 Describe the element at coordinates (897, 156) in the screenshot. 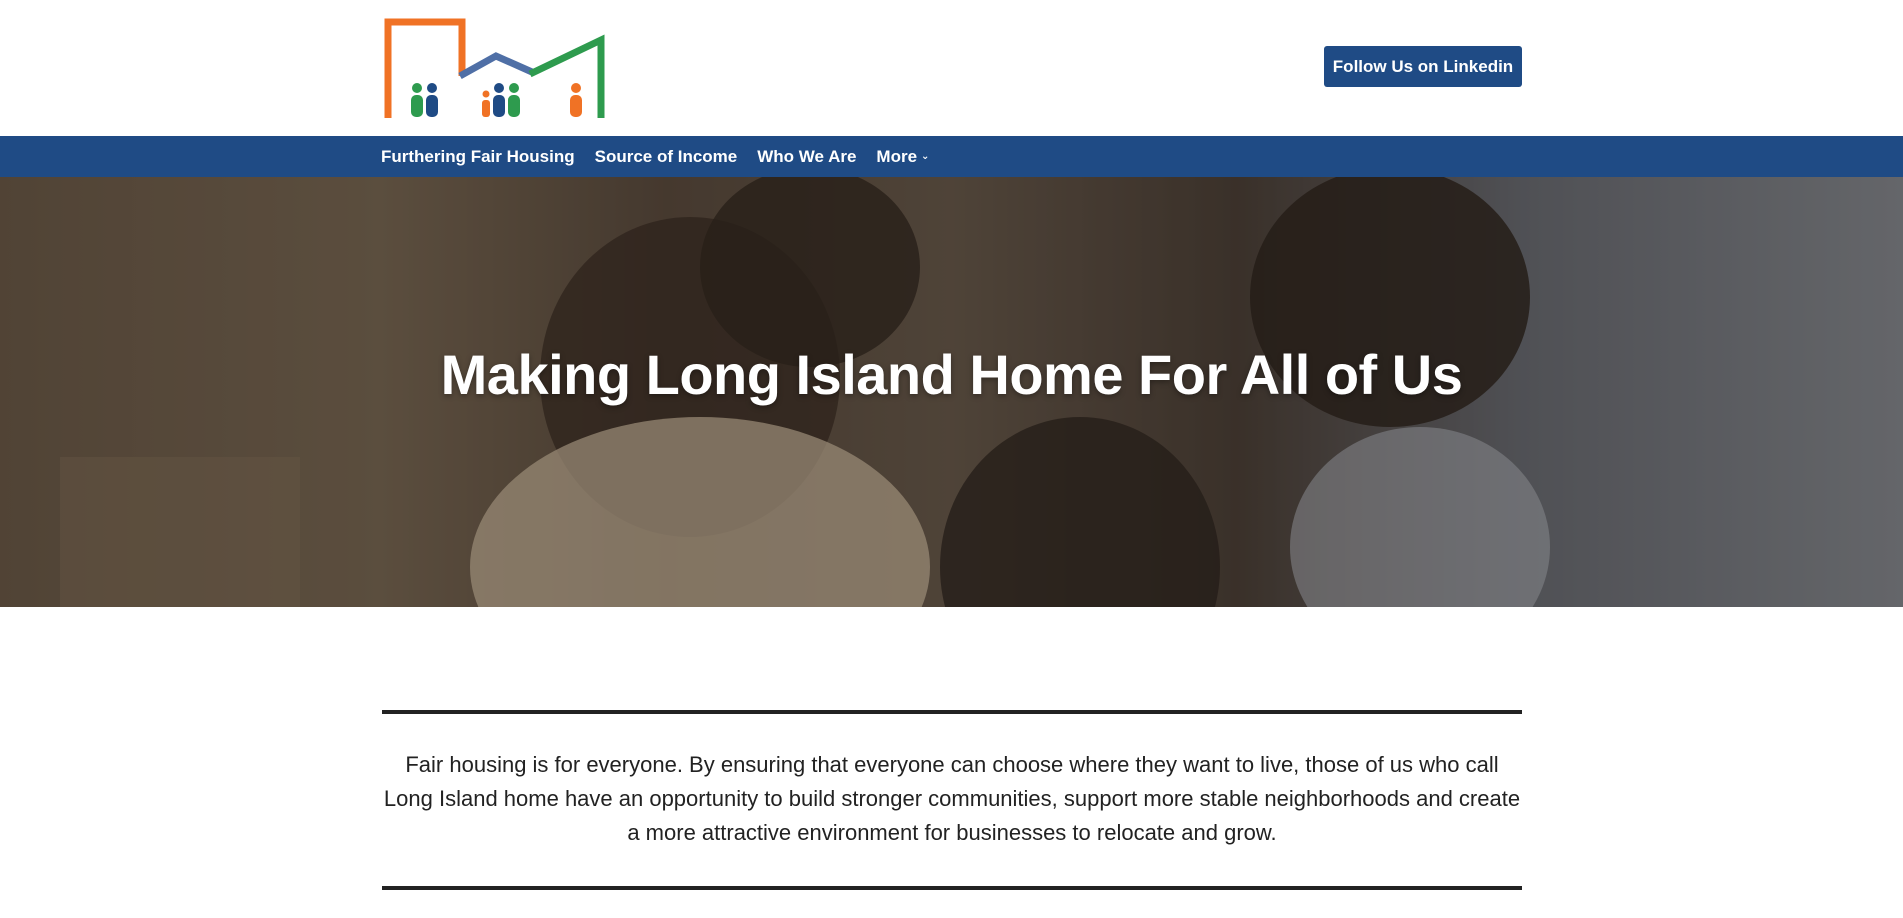

I see `nav-item-label: More` at that location.